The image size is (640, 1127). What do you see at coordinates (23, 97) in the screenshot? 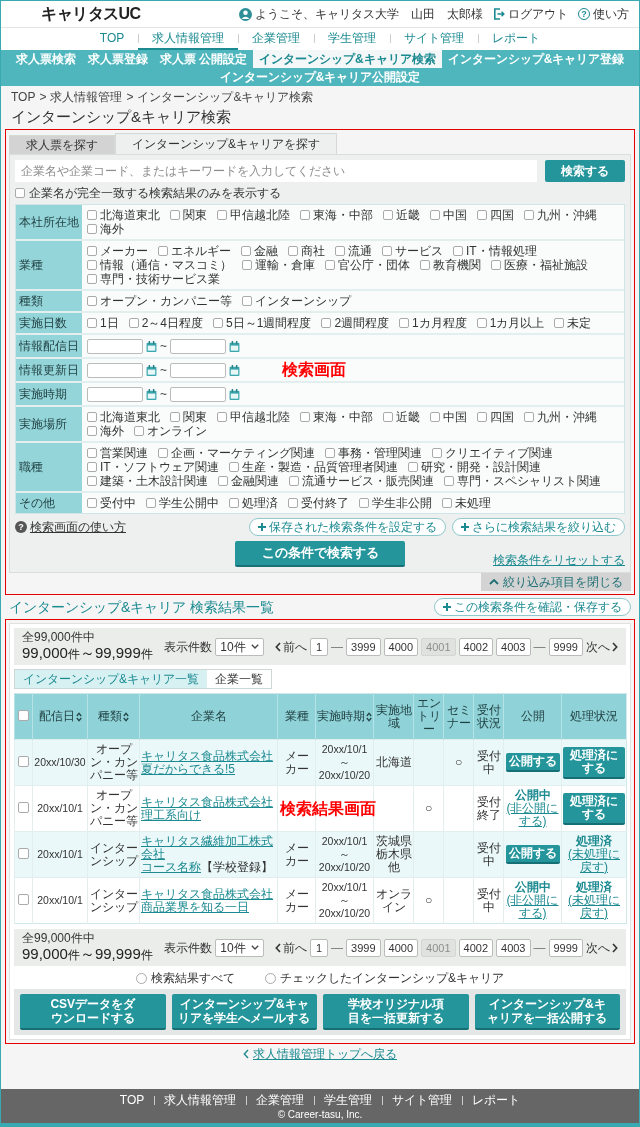
I see `breadcrumb-link: TOP` at bounding box center [23, 97].